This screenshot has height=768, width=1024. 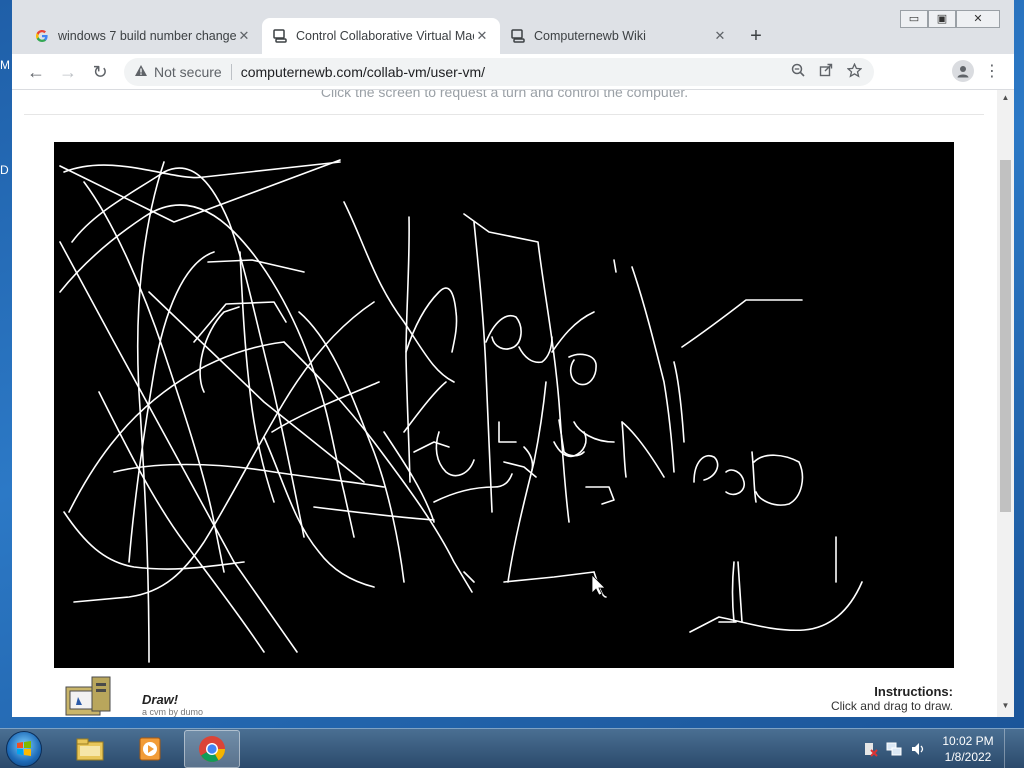 What do you see at coordinates (100, 72) in the screenshot?
I see `reload-button: ↻` at bounding box center [100, 72].